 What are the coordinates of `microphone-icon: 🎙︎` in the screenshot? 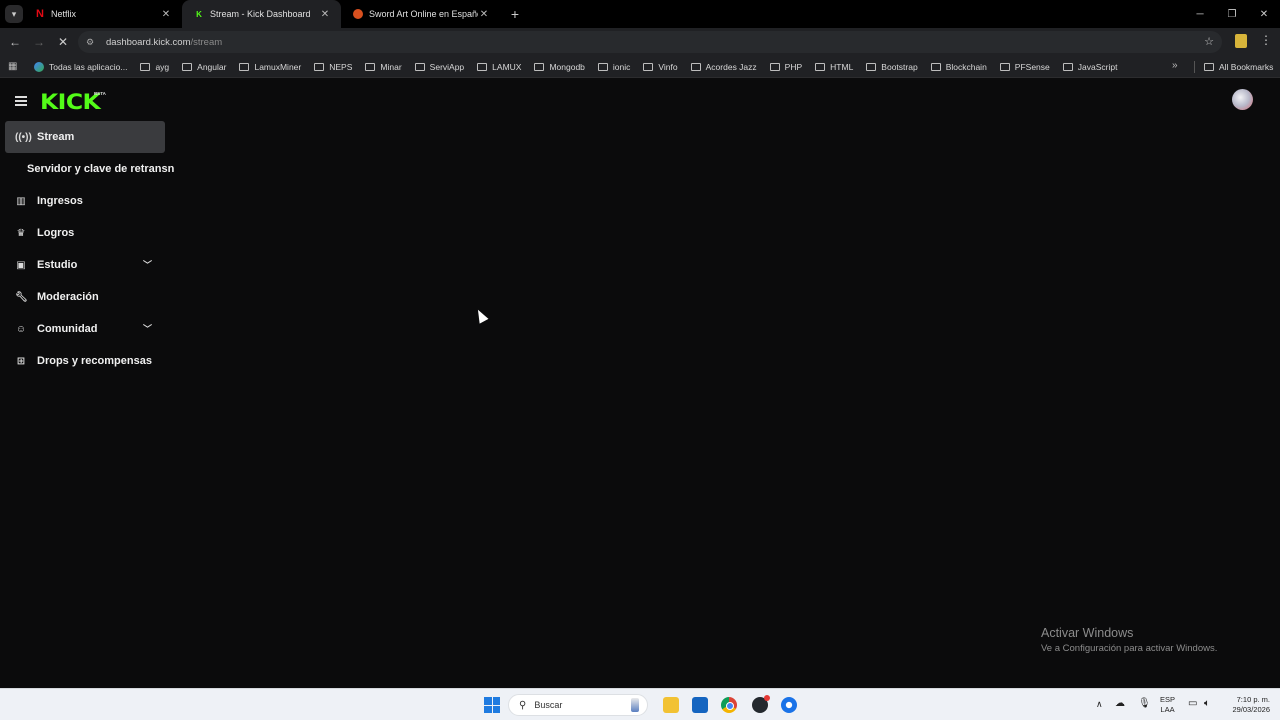 It's located at (1144, 709).